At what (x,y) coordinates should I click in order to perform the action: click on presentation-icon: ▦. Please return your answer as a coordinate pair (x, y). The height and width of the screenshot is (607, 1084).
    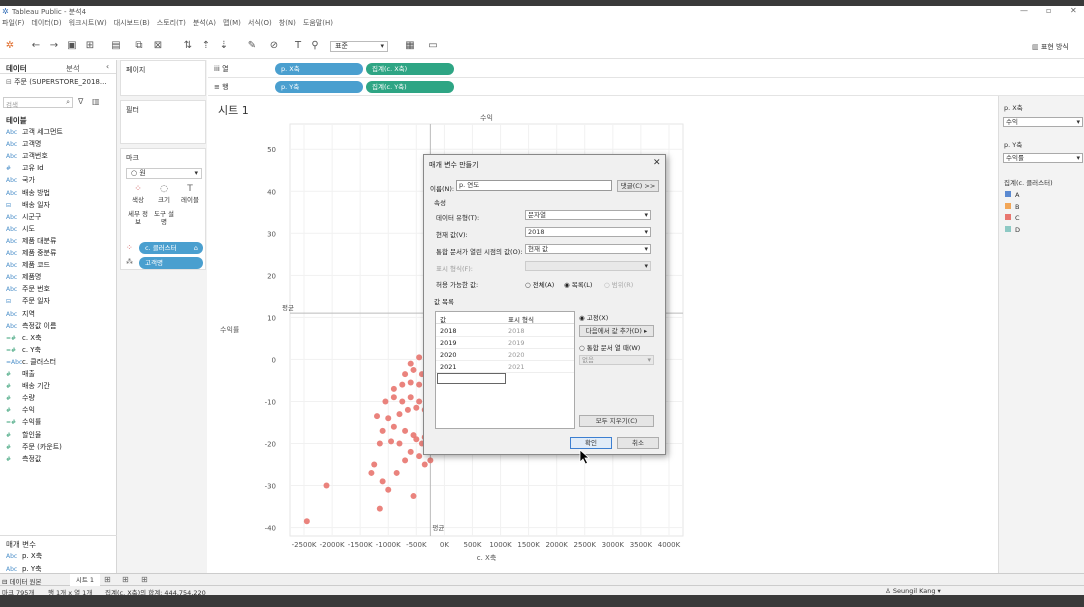
    Looking at the image, I should click on (410, 46).